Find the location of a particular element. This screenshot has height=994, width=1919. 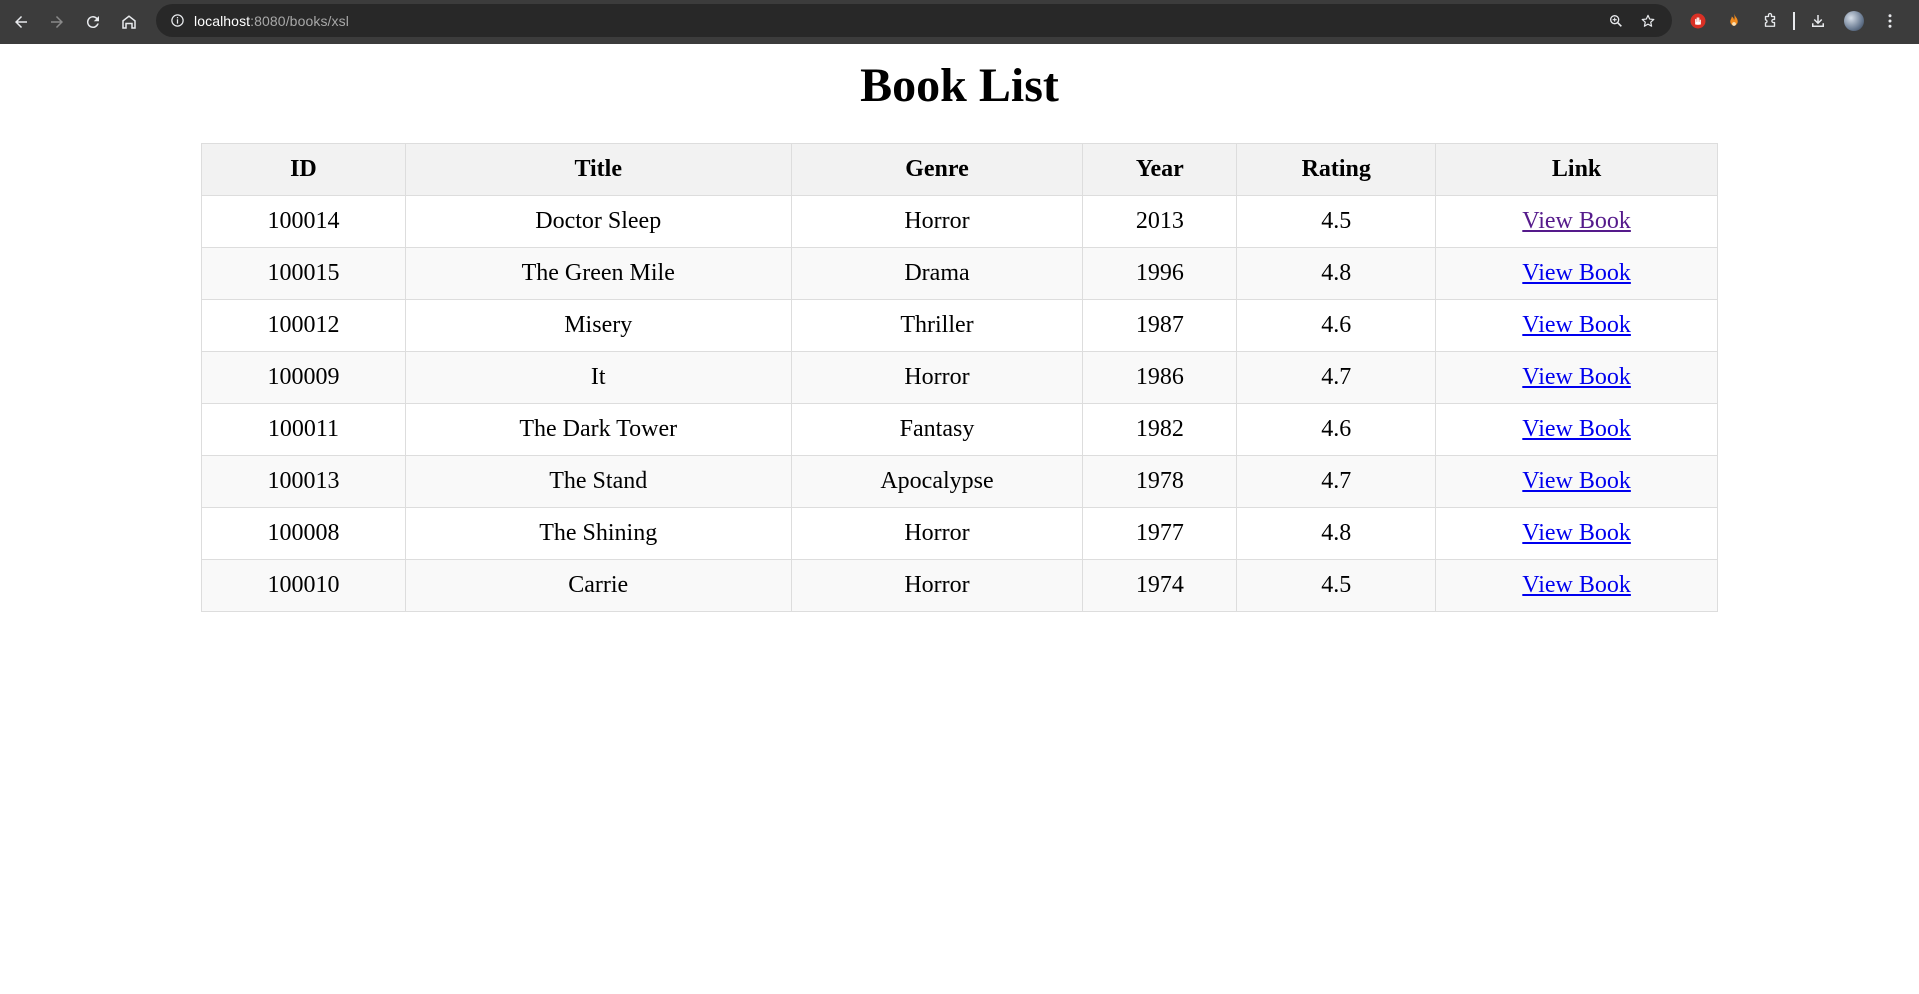

zoom-icon is located at coordinates (1616, 21).